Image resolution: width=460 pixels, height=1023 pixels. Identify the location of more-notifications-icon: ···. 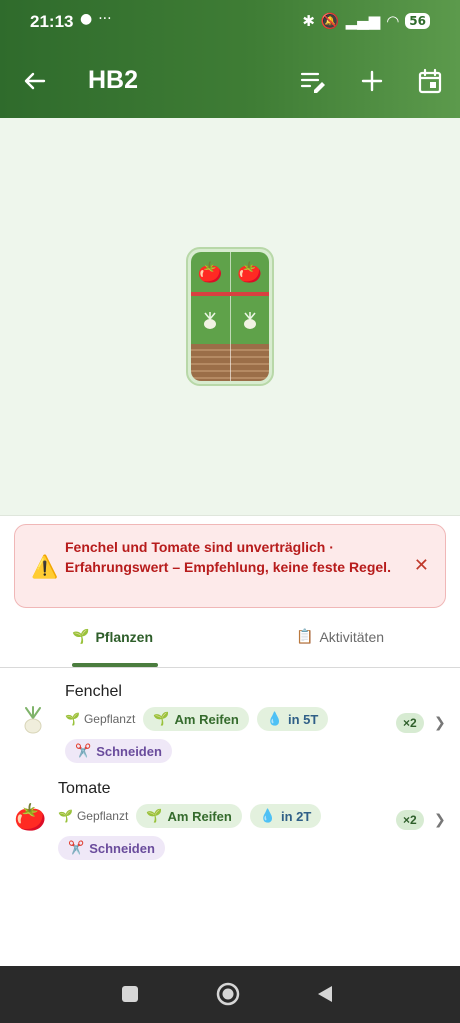
(105, 19).